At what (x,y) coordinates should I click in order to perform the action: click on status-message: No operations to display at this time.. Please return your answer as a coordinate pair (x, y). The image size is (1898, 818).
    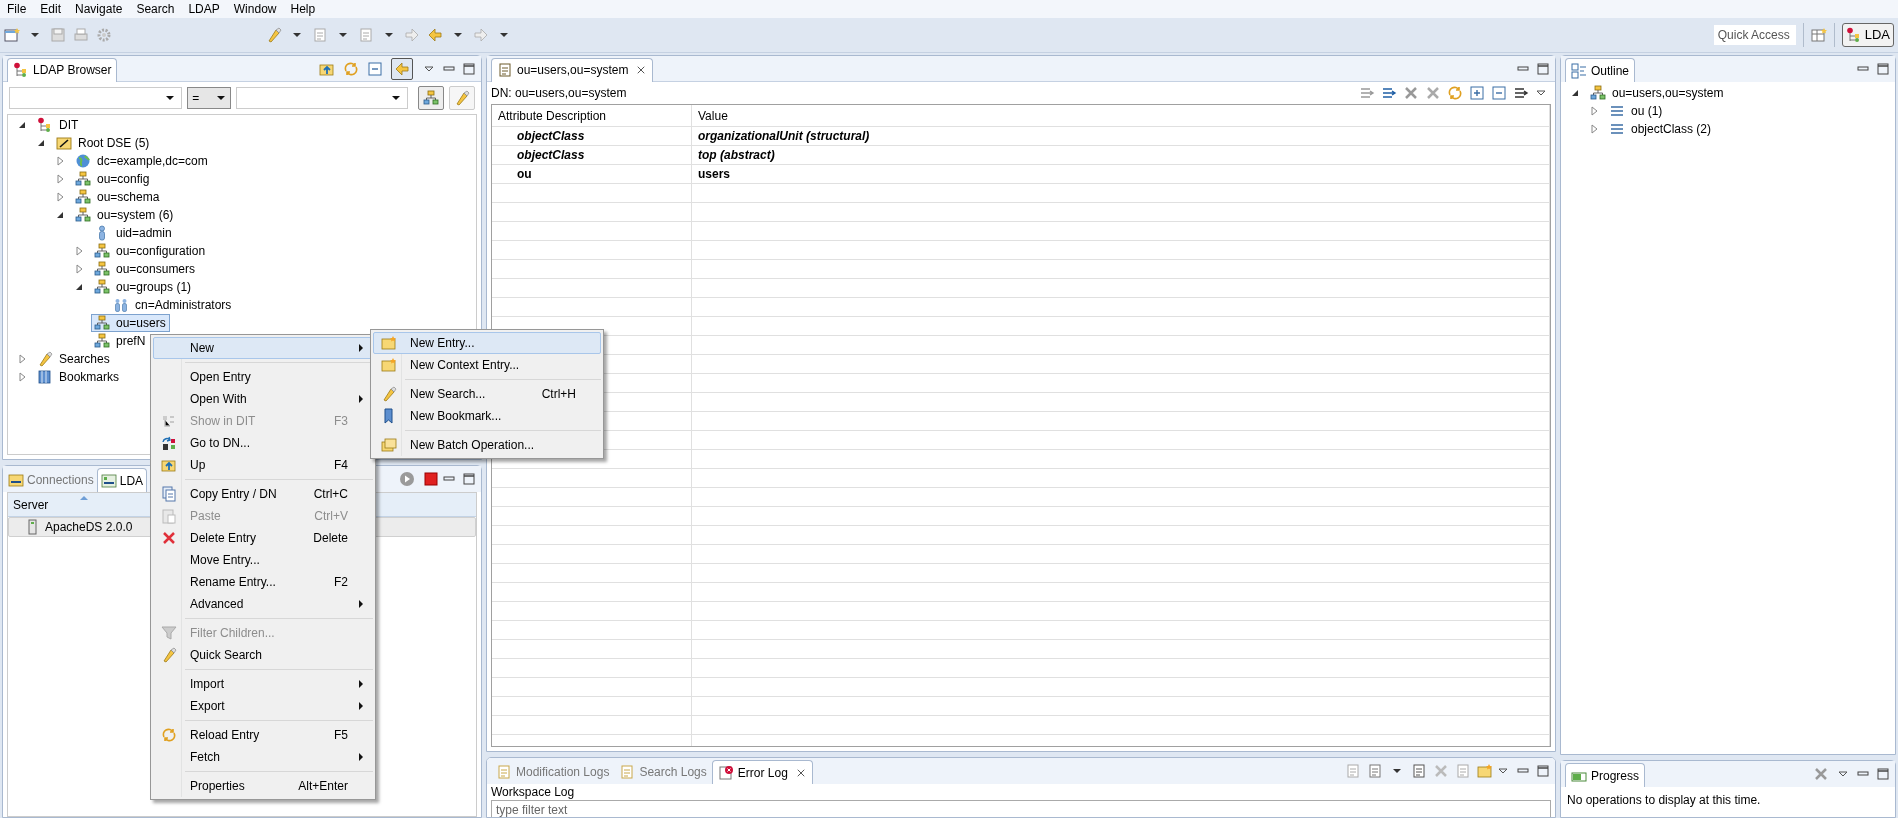
    Looking at the image, I should click on (1664, 800).